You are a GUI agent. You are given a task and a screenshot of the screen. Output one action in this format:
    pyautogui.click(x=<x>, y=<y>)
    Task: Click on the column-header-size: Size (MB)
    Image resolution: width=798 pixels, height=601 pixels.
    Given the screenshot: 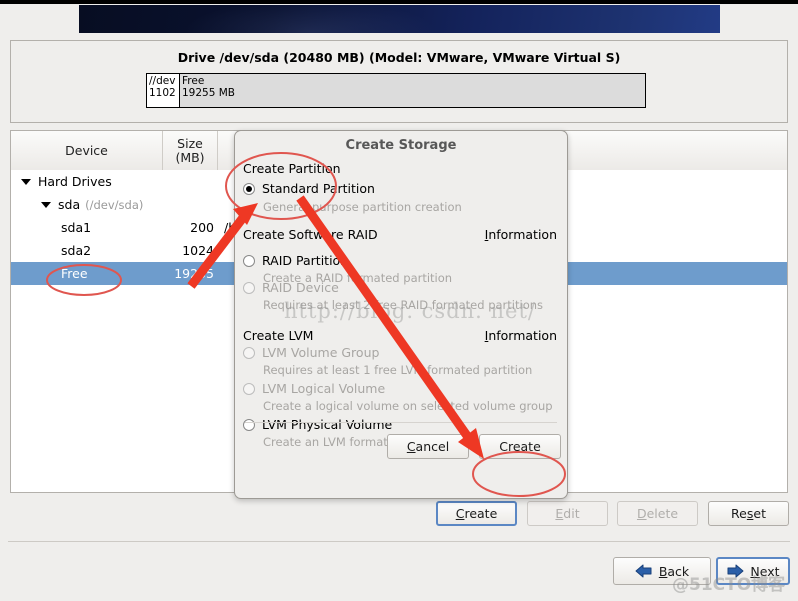 What is the action you would take?
    pyautogui.click(x=190, y=150)
    